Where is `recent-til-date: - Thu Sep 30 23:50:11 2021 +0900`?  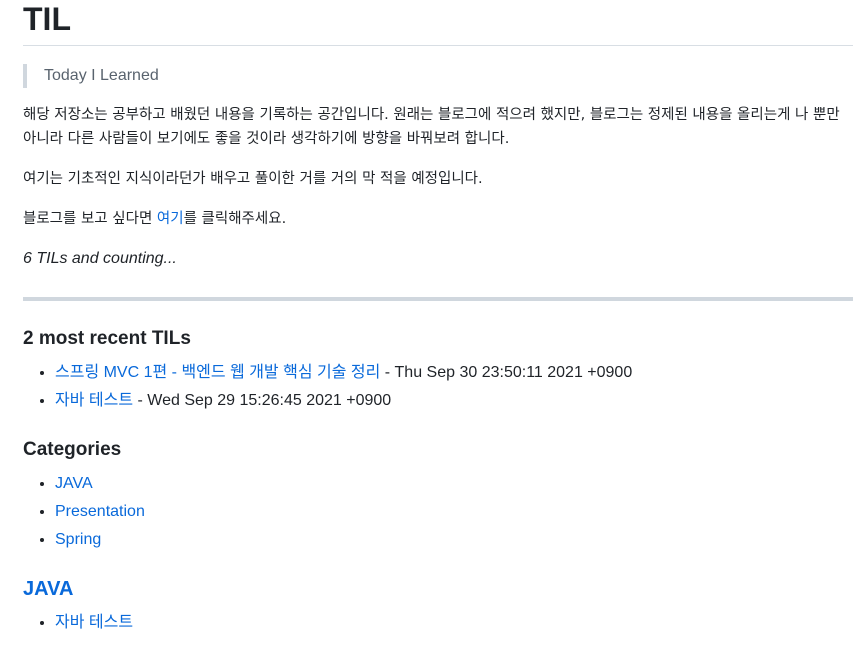
recent-til-date: - Thu Sep 30 23:50:11 2021 +0900 is located at coordinates (506, 372).